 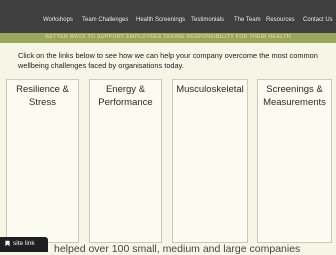 What do you see at coordinates (247, 20) in the screenshot?
I see `nav-item-the-team: The Team` at bounding box center [247, 20].